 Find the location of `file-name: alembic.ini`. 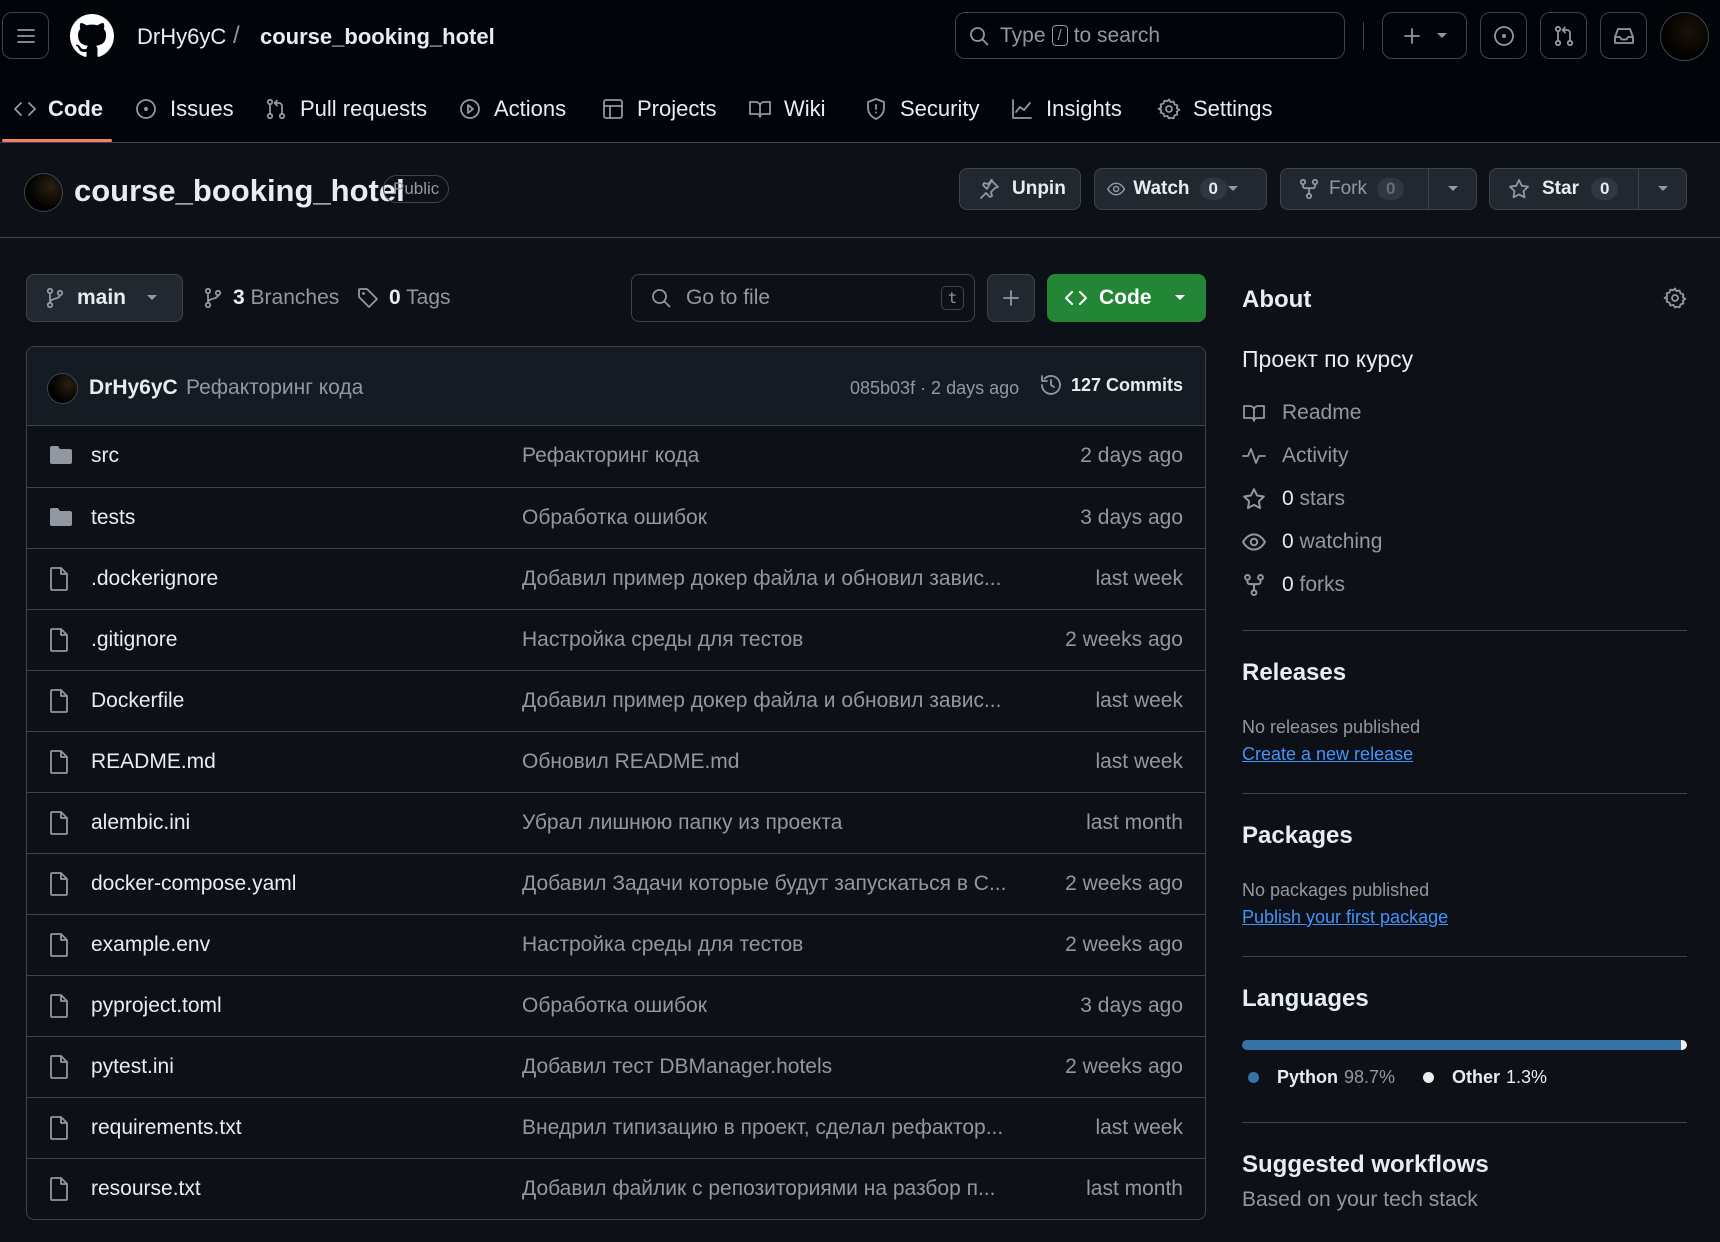

file-name: alembic.ini is located at coordinates (140, 823).